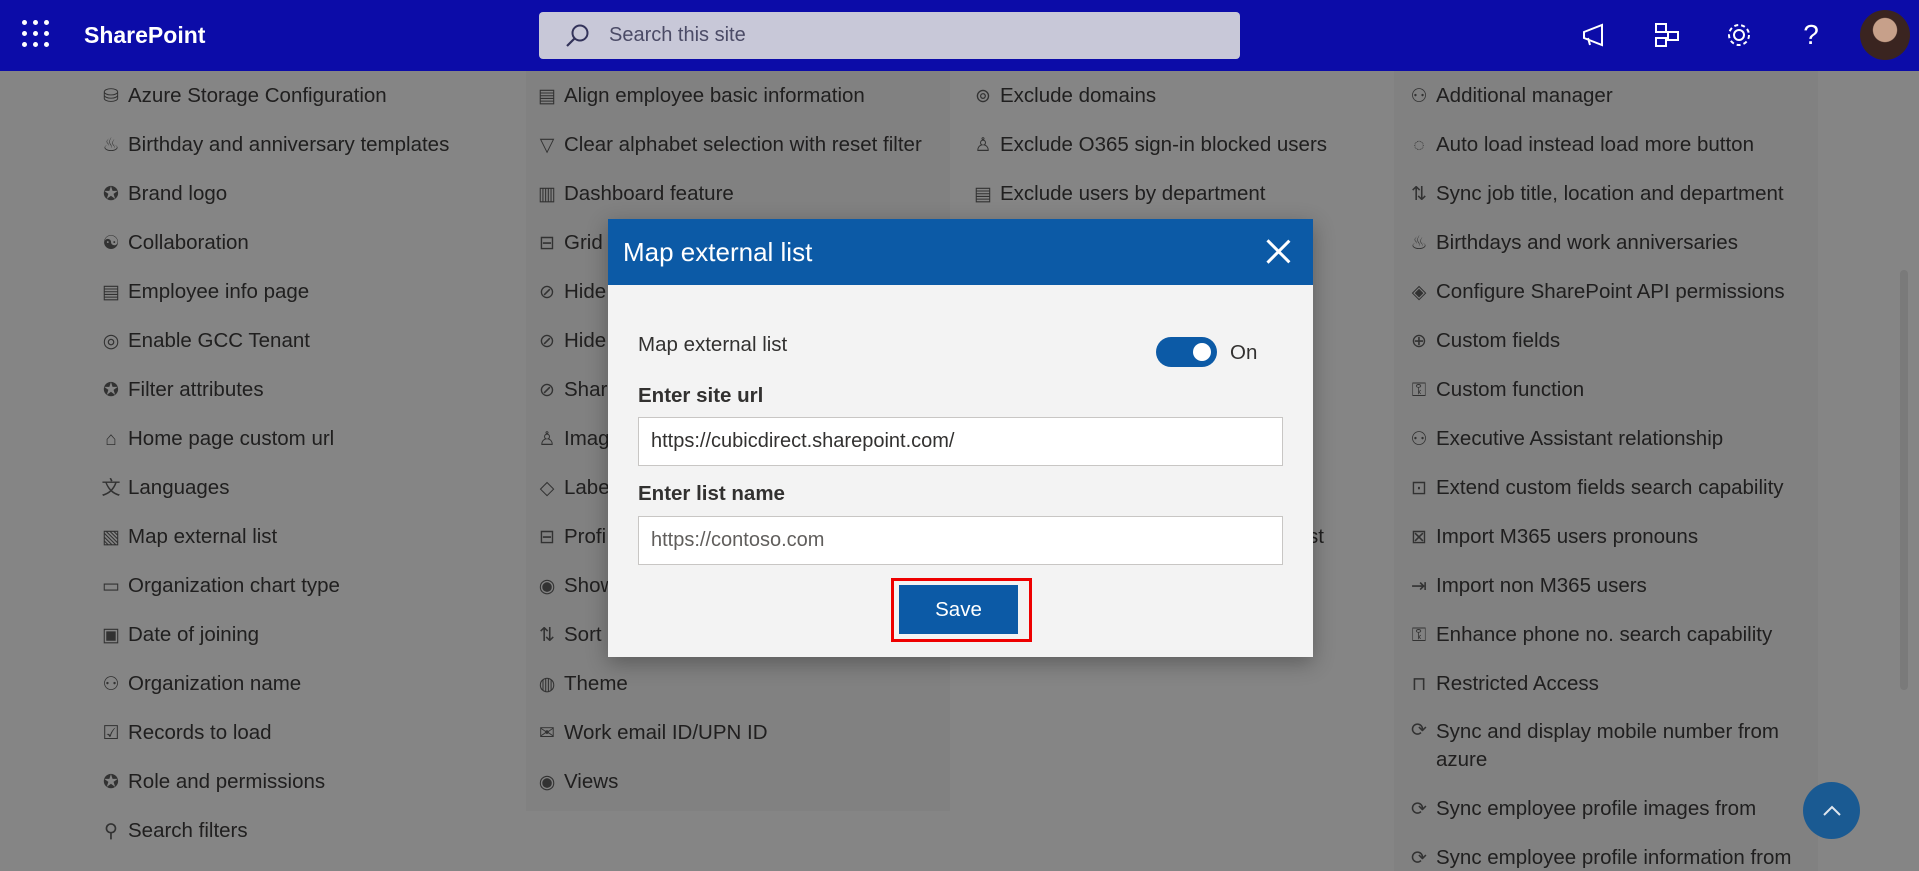 The width and height of the screenshot is (1919, 871). Describe the element at coordinates (1667, 35) in the screenshot. I see `sites-icon` at that location.